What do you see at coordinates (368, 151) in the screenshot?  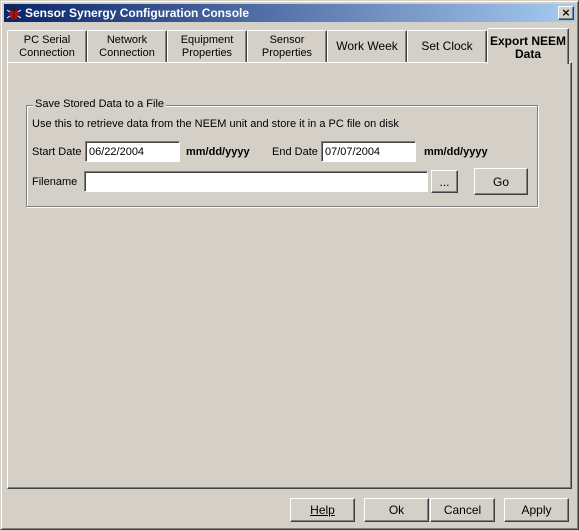 I see `end-date-input` at bounding box center [368, 151].